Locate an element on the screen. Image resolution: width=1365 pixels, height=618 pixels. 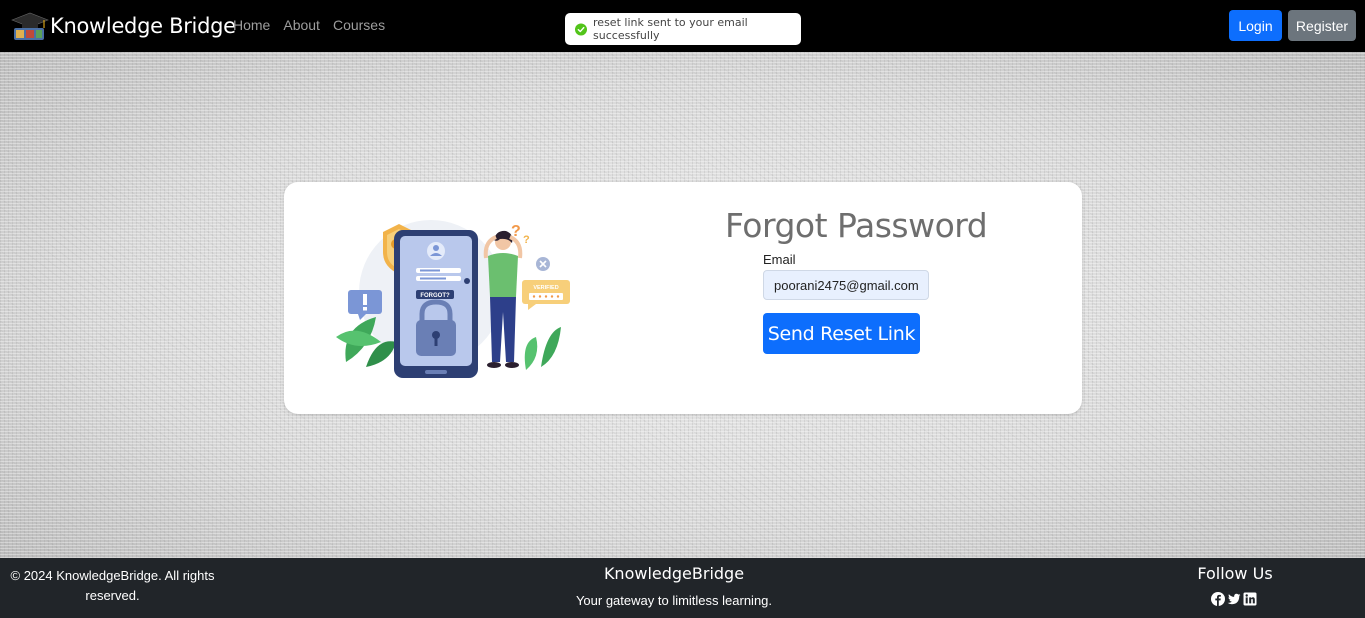
check-circle-icon is located at coordinates (581, 29).